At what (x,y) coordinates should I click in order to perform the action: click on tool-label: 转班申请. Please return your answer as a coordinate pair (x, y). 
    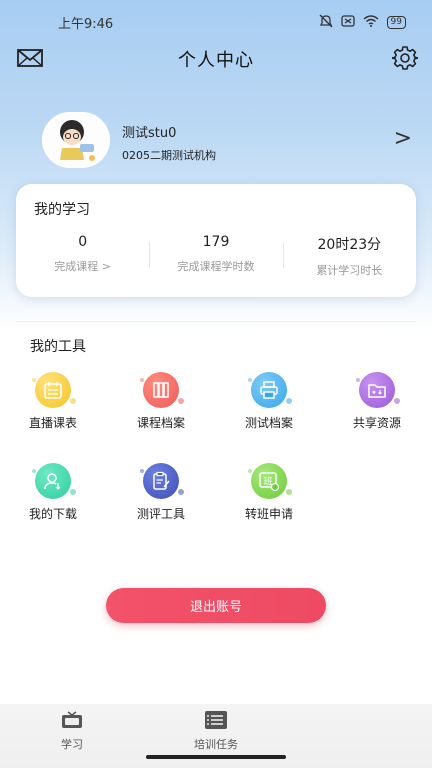
    Looking at the image, I should click on (268, 514).